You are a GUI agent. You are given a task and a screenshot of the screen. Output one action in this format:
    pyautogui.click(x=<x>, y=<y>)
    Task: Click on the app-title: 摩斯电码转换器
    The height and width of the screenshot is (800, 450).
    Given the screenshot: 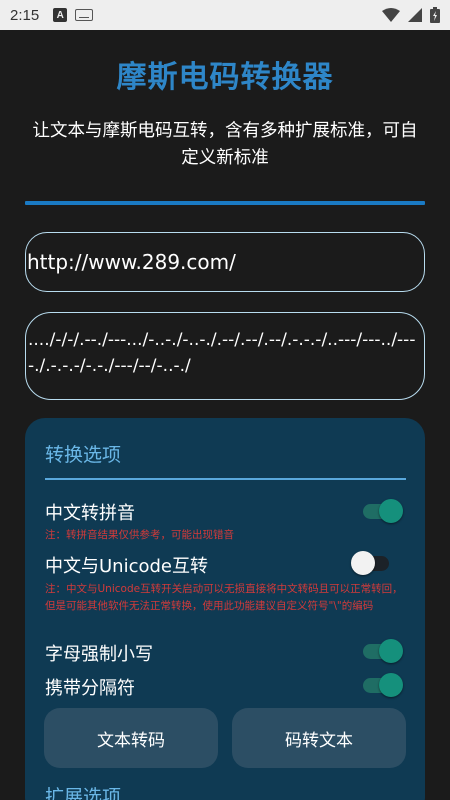 What is the action you would take?
    pyautogui.click(x=225, y=77)
    